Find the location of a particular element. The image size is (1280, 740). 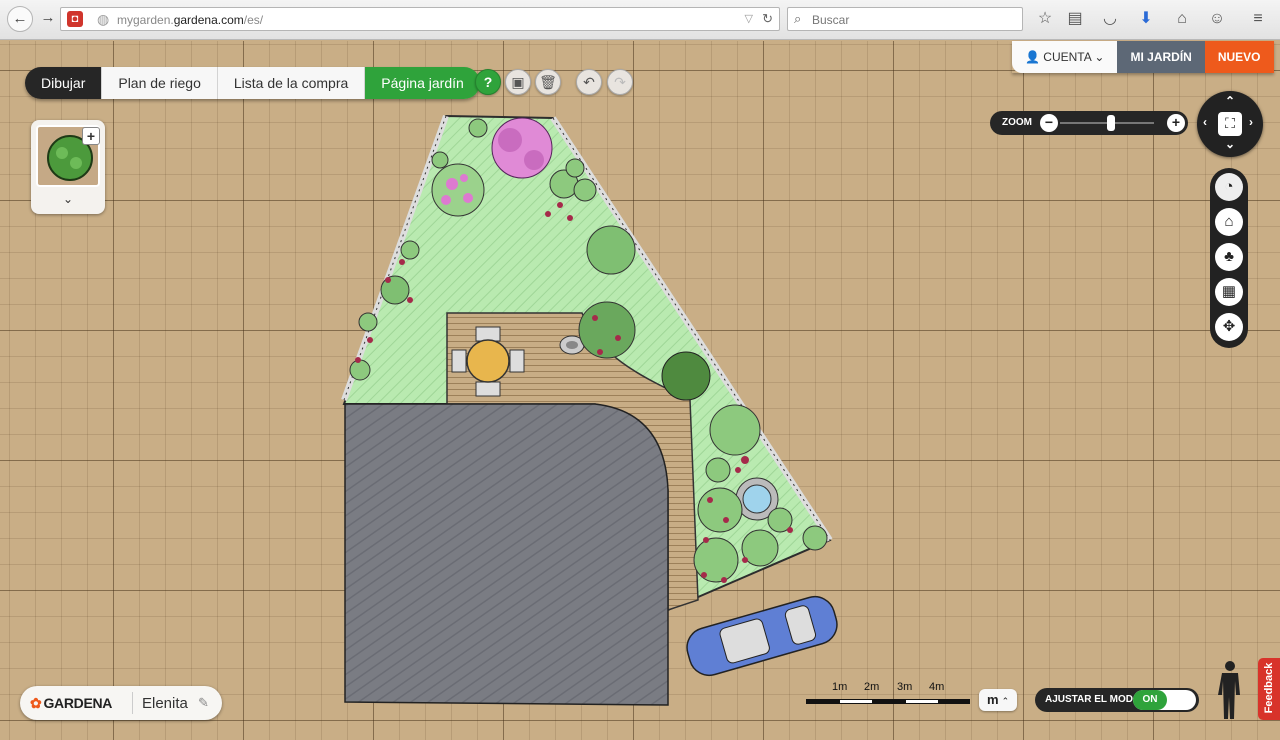

center-view-icon: ⛶ is located at coordinates (1230, 124).